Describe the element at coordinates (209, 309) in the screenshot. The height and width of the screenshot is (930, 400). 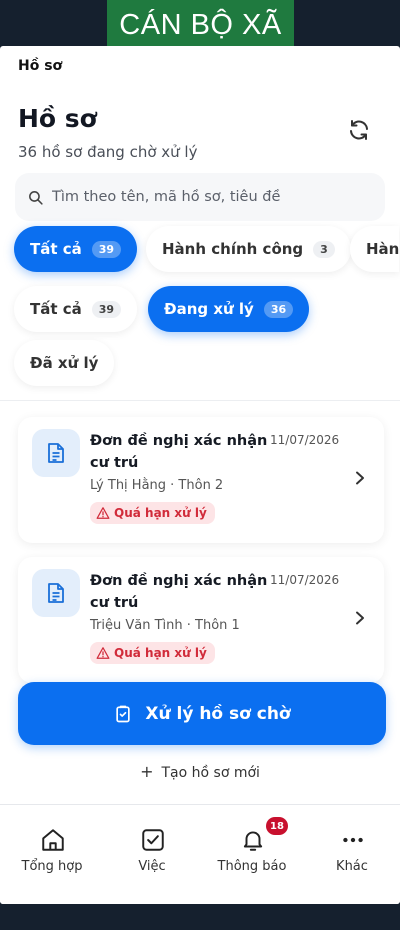
I see `chip-label: Đang xử lý` at that location.